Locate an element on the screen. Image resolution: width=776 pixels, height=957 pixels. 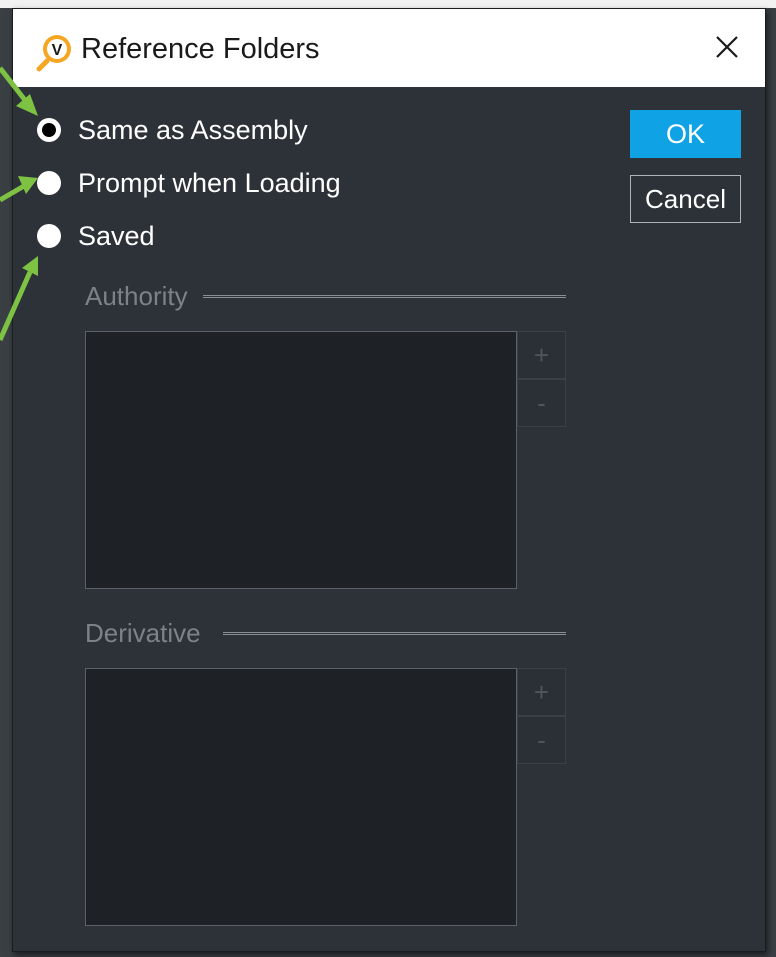
radio-saved: Saved is located at coordinates (96, 236).